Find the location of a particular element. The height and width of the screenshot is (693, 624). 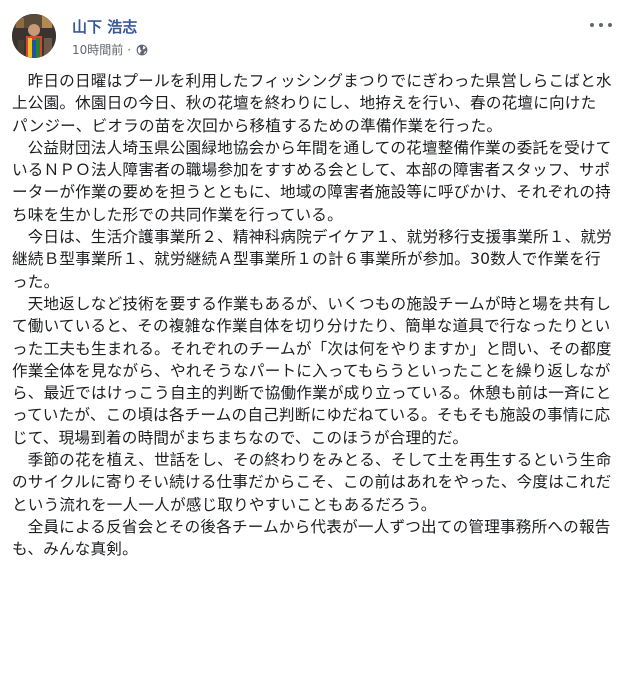

avatar is located at coordinates (34, 36).